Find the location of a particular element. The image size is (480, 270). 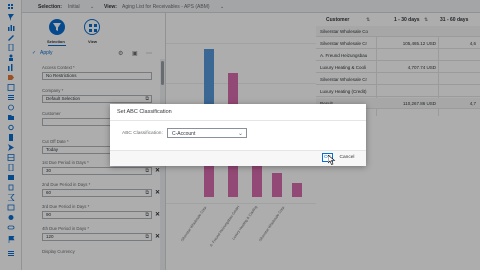

chevron-down-icon: ⌄ is located at coordinates (240, 133).